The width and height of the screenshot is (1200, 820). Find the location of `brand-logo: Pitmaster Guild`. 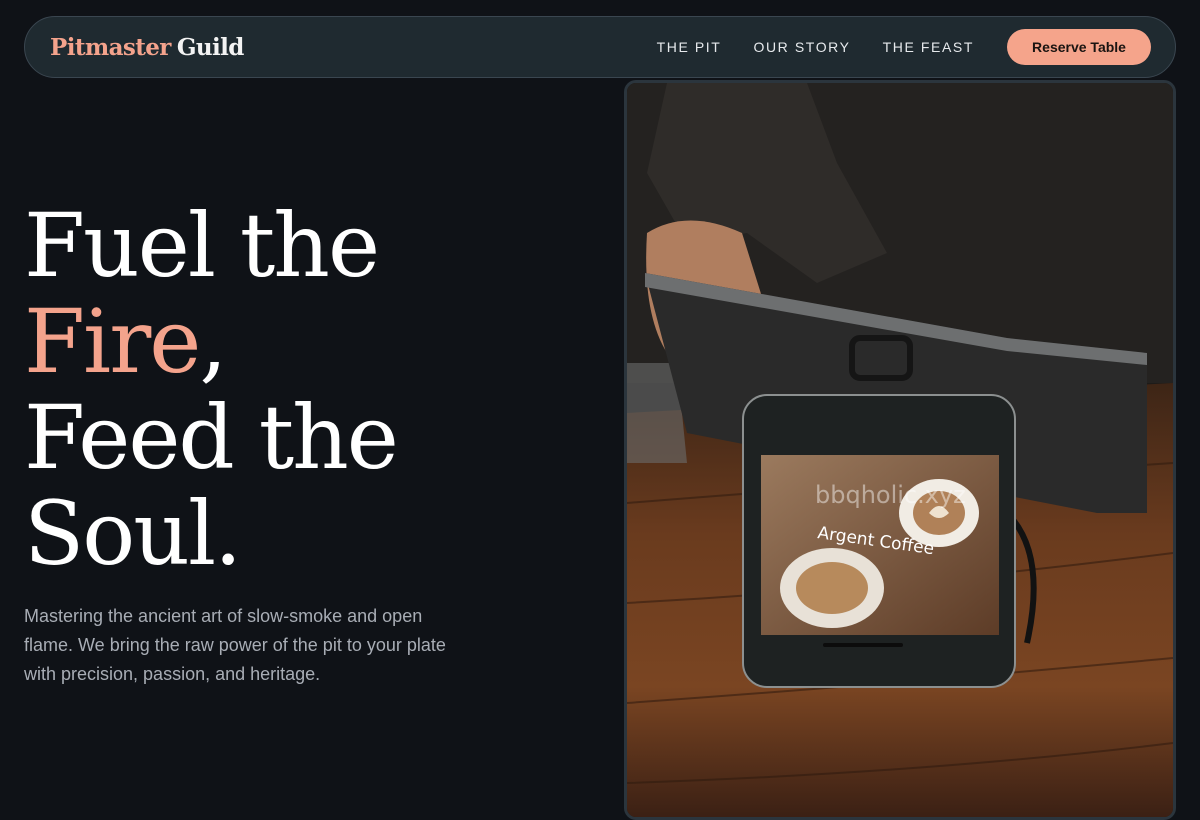

brand-logo: Pitmaster Guild is located at coordinates (147, 47).